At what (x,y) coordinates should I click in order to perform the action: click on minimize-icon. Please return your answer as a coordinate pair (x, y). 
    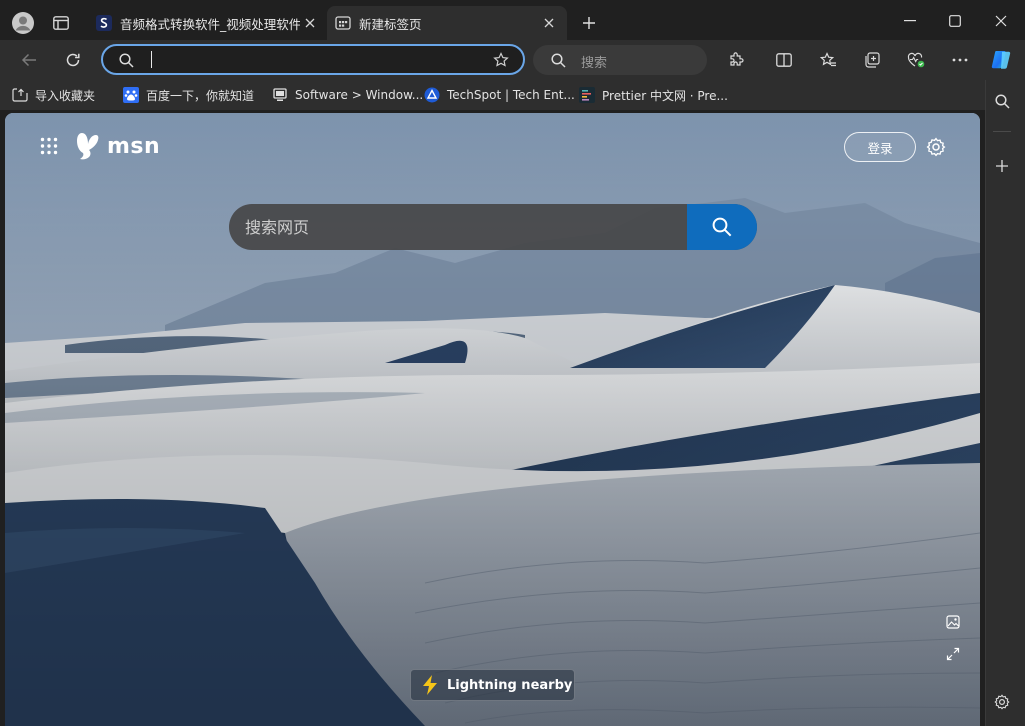
    Looking at the image, I should click on (910, 21).